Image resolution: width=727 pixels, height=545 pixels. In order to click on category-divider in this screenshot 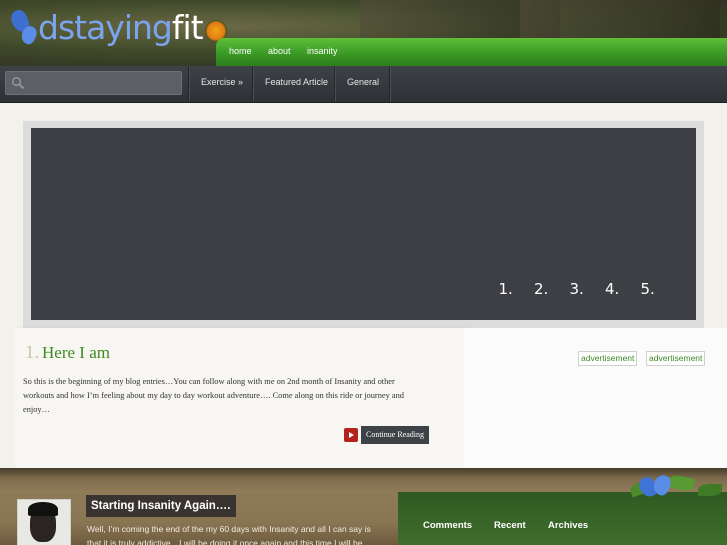, I will do `click(390, 84)`.